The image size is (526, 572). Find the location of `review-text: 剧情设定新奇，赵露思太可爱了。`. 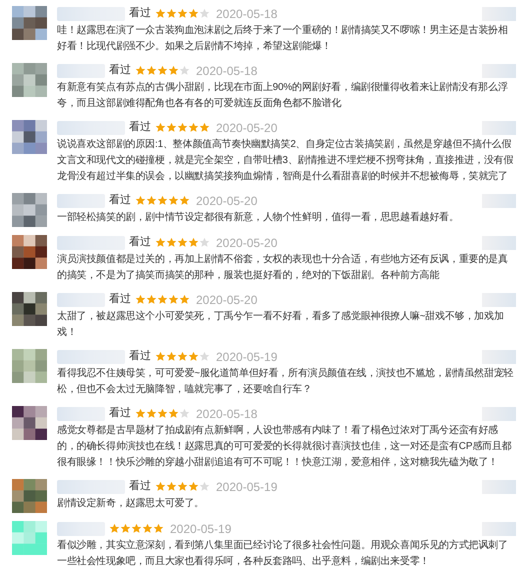

review-text: 剧情设定新奇，赵露思太可爱了。 is located at coordinates (131, 503).